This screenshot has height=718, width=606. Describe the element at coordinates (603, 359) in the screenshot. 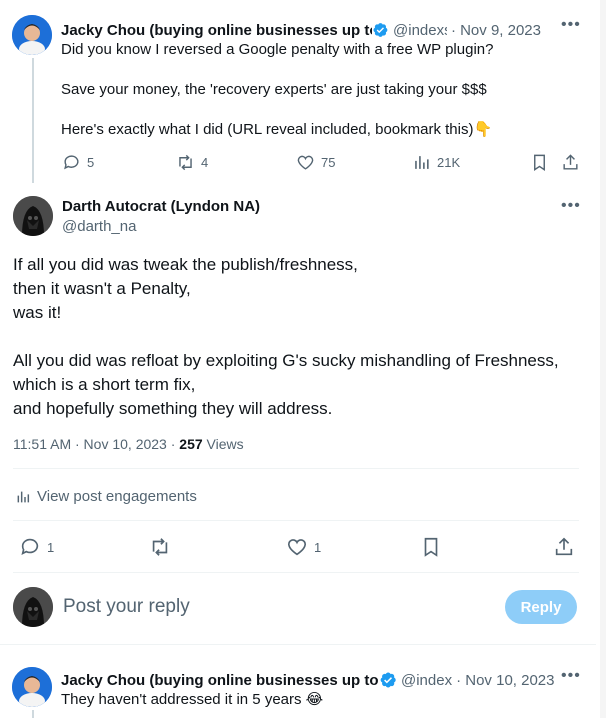

I see `scrollbar` at that location.